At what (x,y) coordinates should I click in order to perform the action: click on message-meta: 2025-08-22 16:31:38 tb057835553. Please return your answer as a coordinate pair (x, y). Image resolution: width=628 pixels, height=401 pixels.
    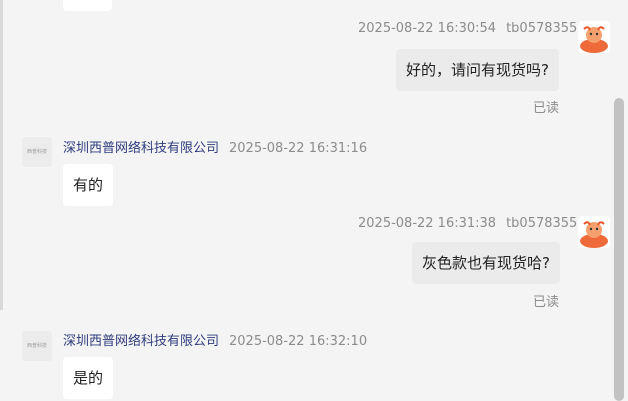
    Looking at the image, I should click on (476, 223).